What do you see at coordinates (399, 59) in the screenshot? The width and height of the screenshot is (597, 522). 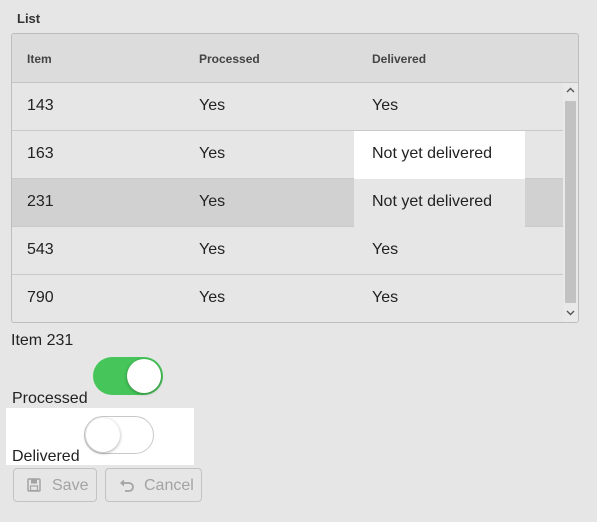 I see `column-header-delivered: Delivered` at bounding box center [399, 59].